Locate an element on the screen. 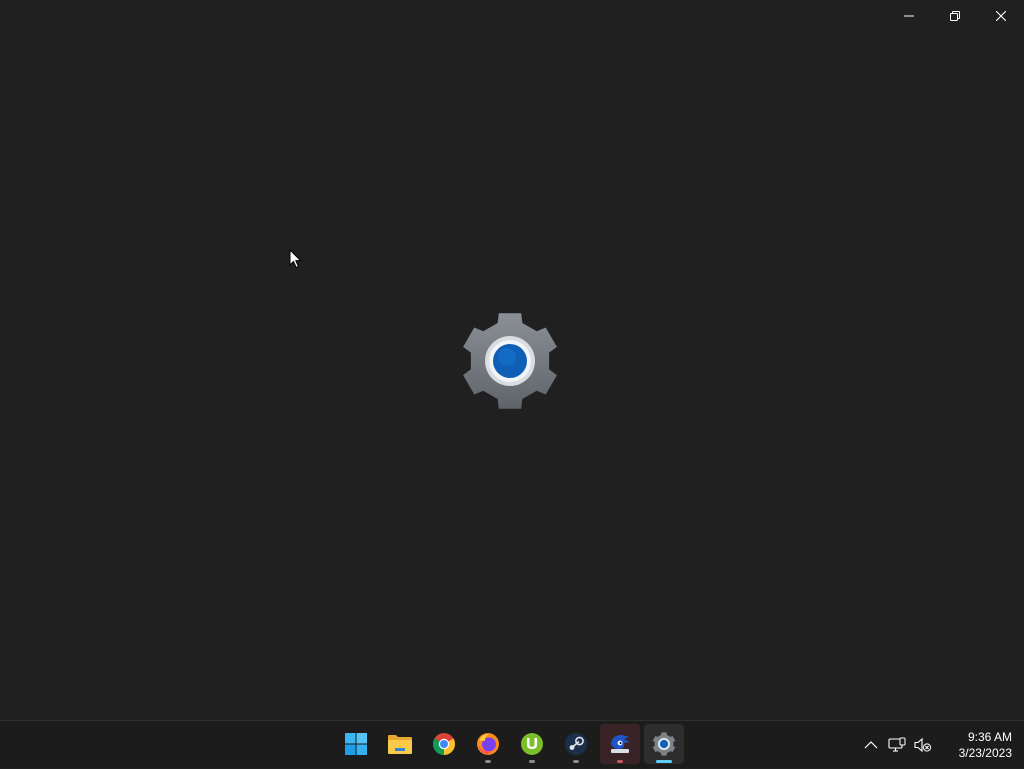  tray-overflow-button is located at coordinates (871, 745).